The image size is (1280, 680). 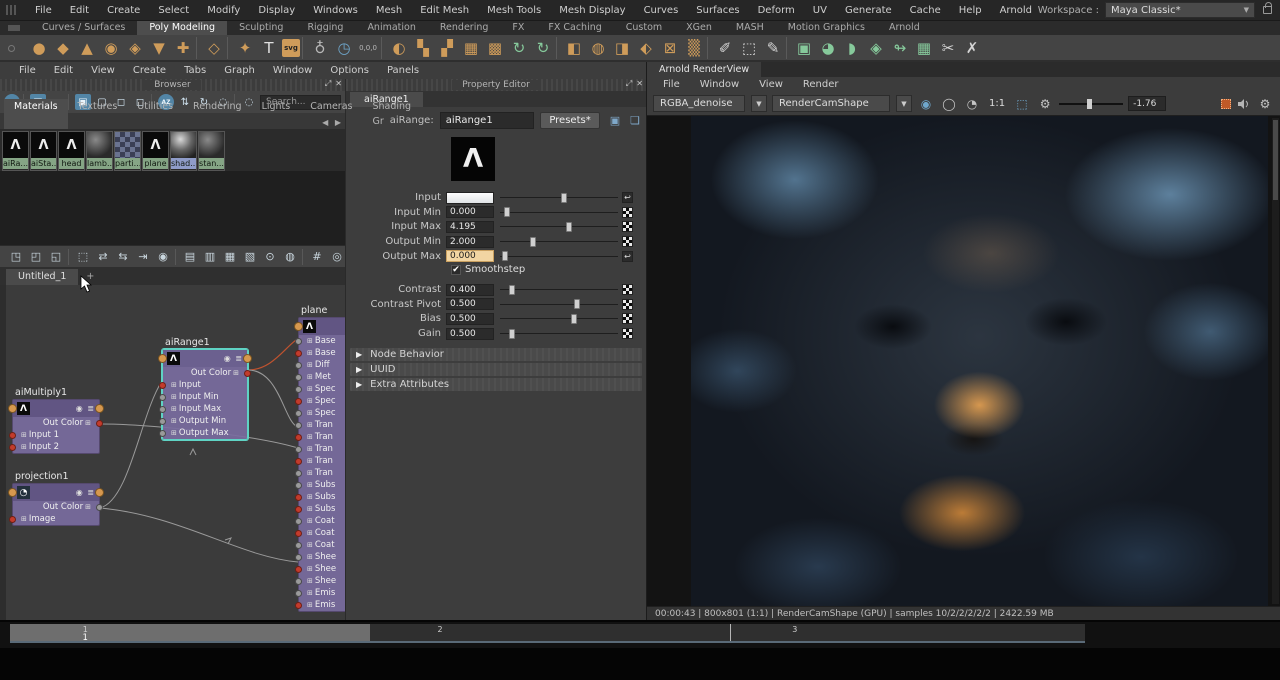 What do you see at coordinates (399, 48) in the screenshot?
I see `shelf-tool-icon: ◐` at bounding box center [399, 48].